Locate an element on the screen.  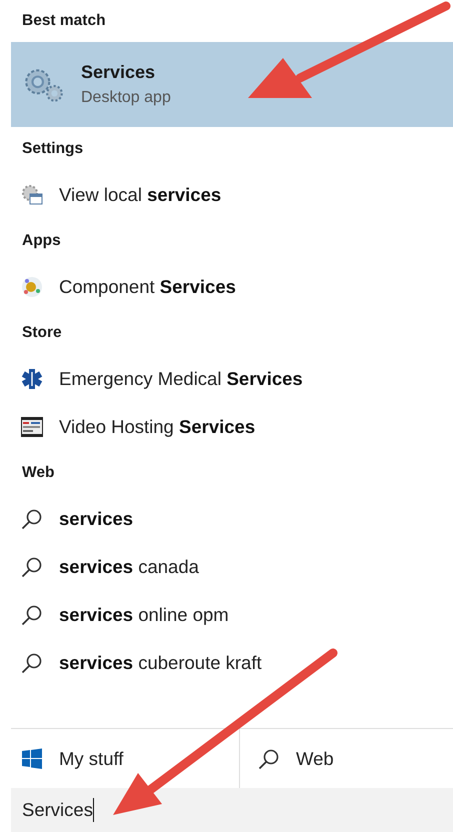
section-heading: Apps is located at coordinates (41, 241).